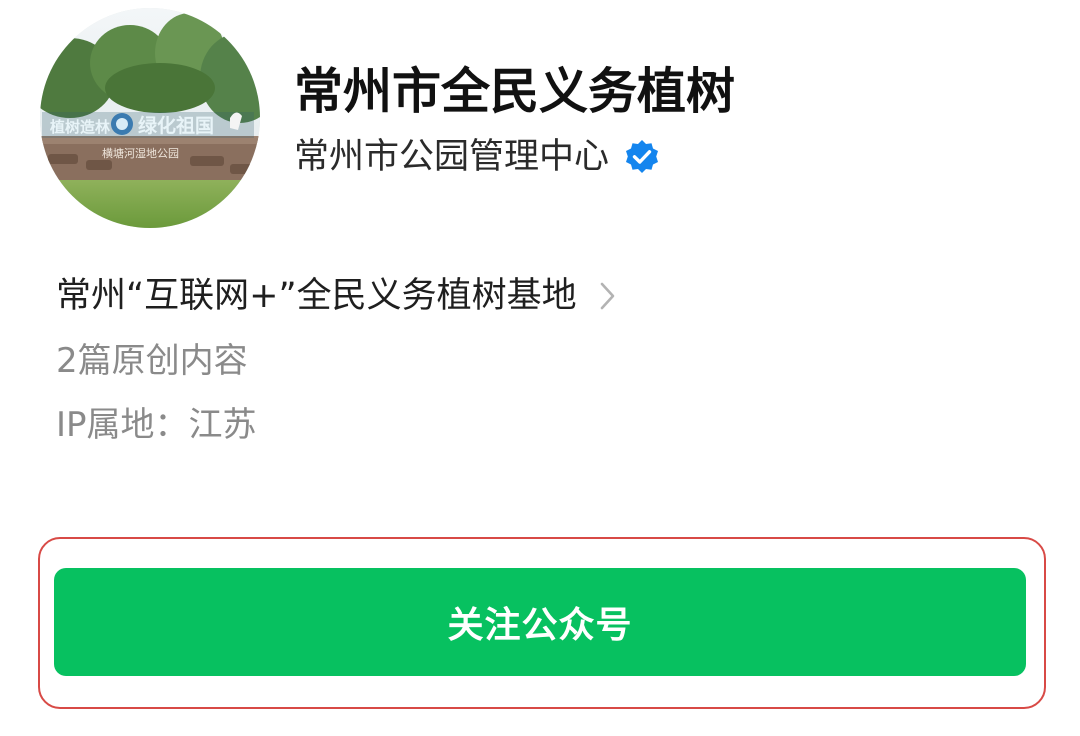  What do you see at coordinates (156, 425) in the screenshot?
I see `ip-location: IP属地：江苏` at bounding box center [156, 425].